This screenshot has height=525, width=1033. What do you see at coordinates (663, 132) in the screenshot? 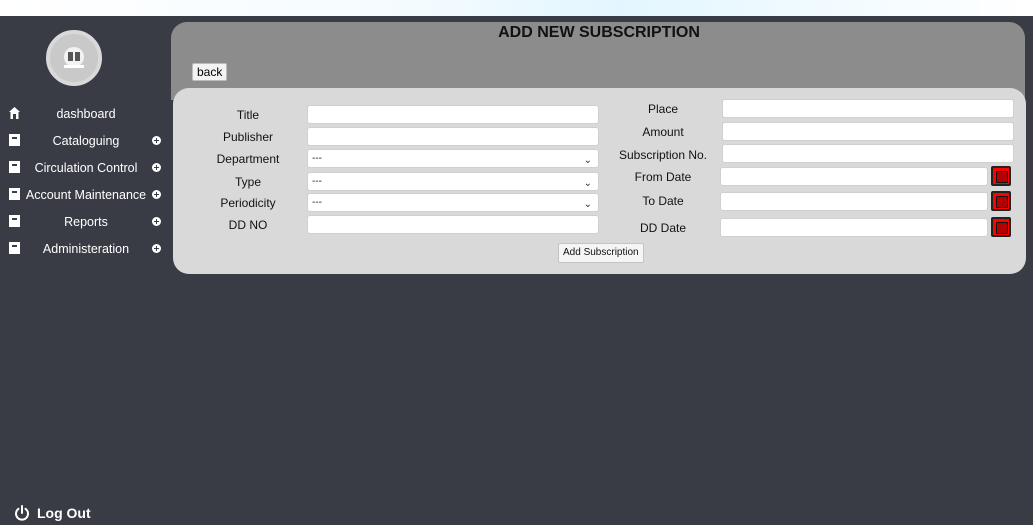
I see `amount-label: Amount` at bounding box center [663, 132].